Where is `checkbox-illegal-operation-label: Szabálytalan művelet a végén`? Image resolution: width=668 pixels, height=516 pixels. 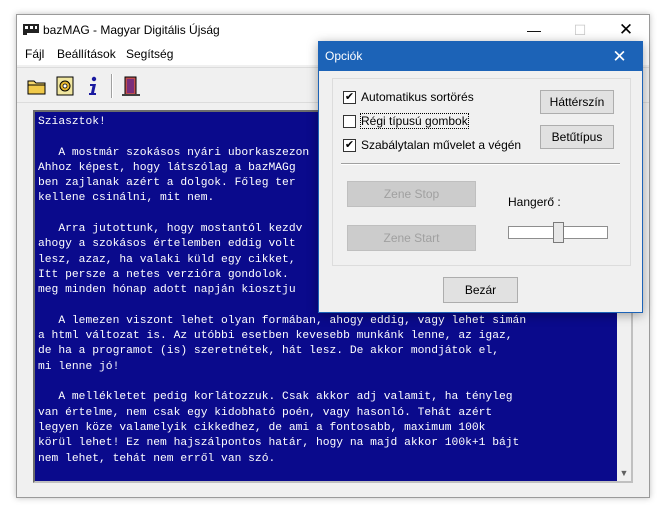
checkbox-illegal-operation-label: Szabálytalan művelet a végén is located at coordinates (441, 145).